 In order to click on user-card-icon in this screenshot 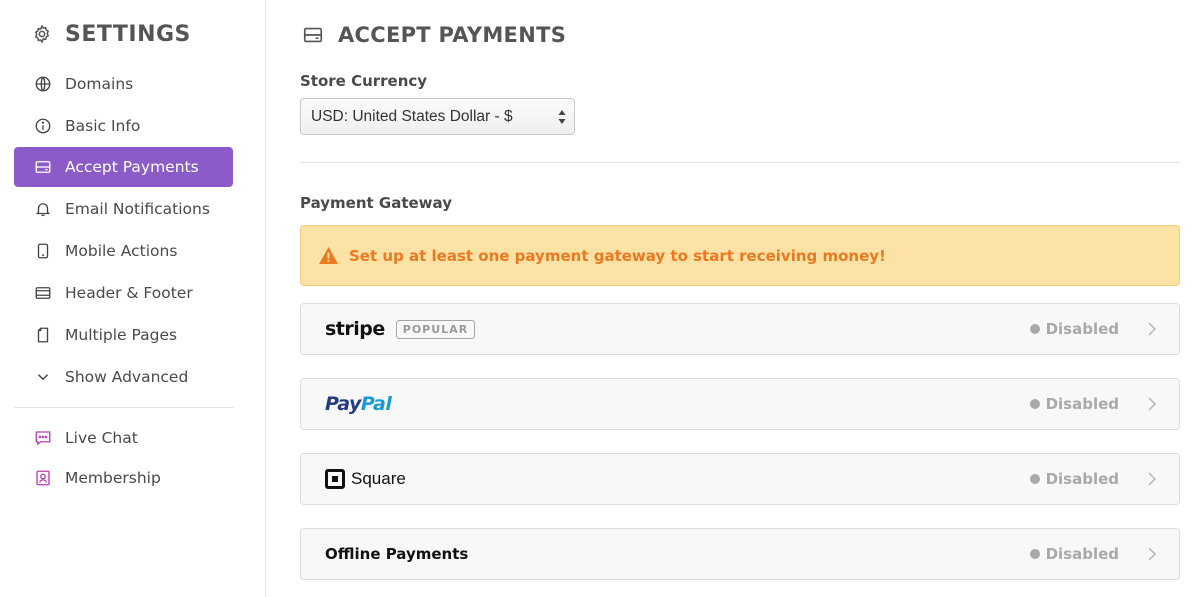, I will do `click(43, 478)`.